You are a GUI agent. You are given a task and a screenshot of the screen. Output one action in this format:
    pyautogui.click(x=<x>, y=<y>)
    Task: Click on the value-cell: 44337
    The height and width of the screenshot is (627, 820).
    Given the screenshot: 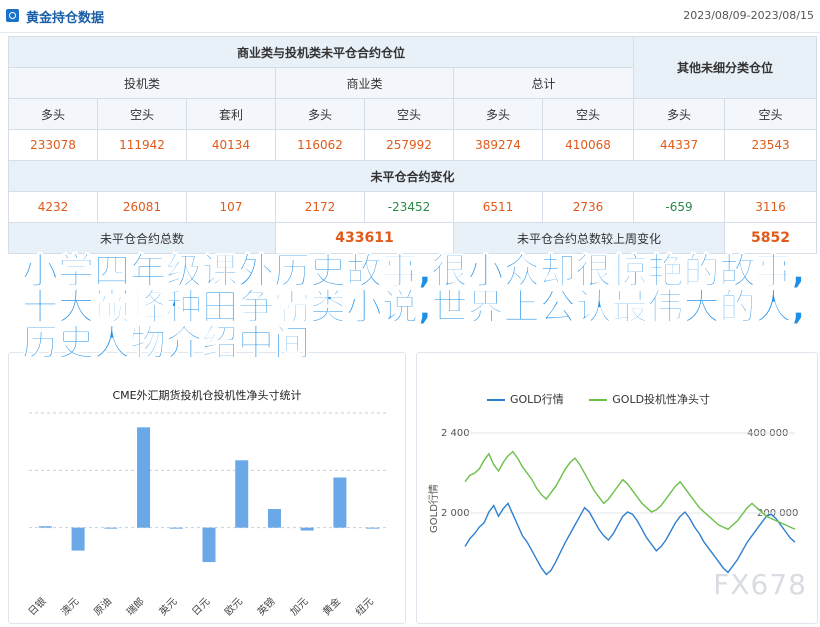 What is the action you would take?
    pyautogui.click(x=679, y=145)
    